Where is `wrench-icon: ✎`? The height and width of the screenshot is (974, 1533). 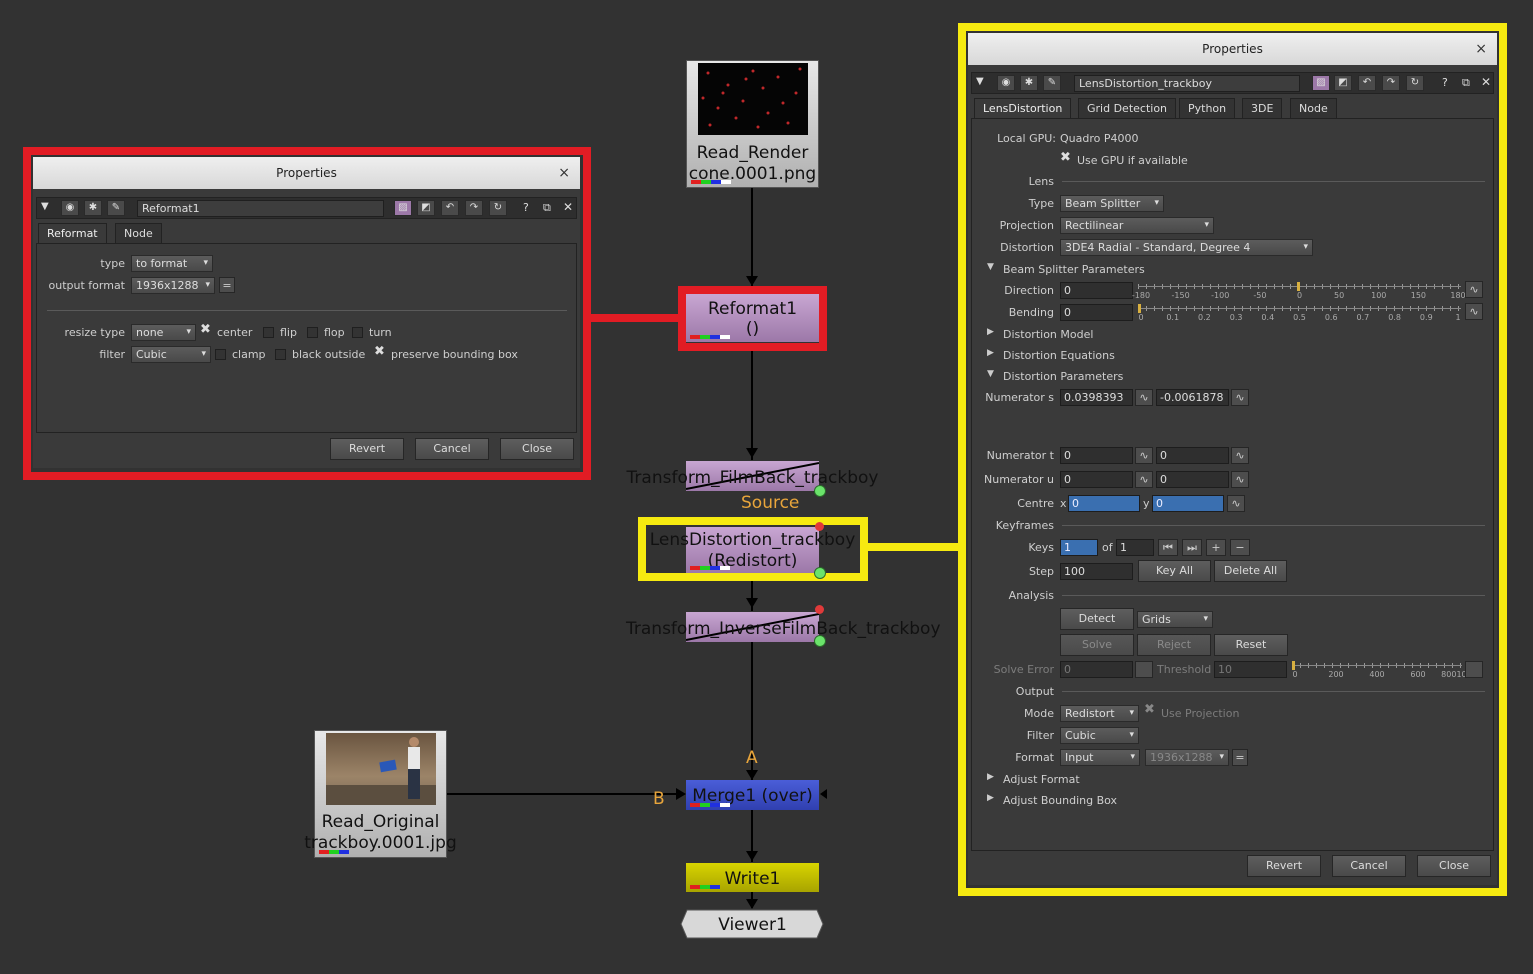
wrench-icon: ✎ is located at coordinates (116, 208).